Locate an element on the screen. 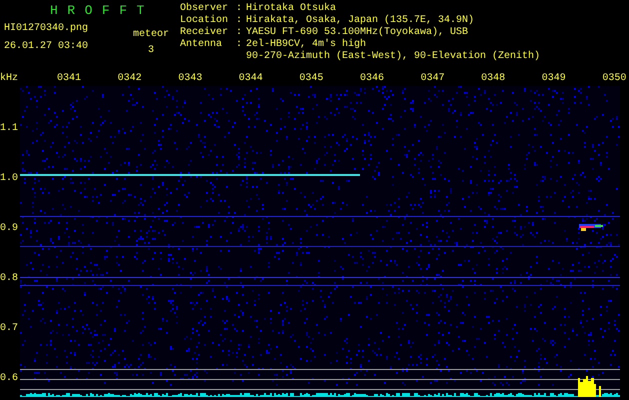 Image resolution: width=629 pixels, height=400 pixels. info-value: 90-270-Azimuth (East-West), 90-Elevation (Zenith) is located at coordinates (393, 57).